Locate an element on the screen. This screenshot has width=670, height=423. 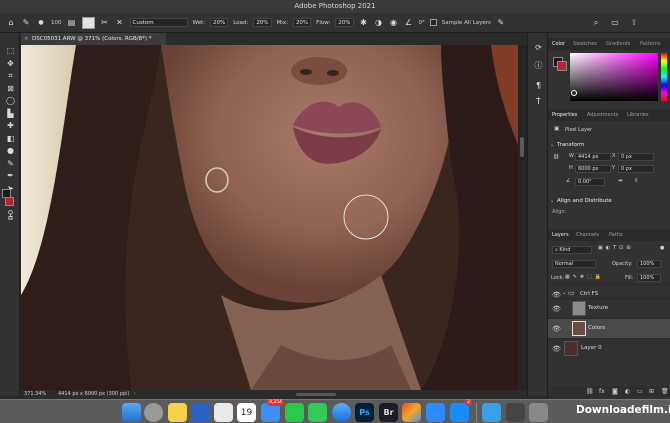
final-cut-icon is located at coordinates (411, 412).